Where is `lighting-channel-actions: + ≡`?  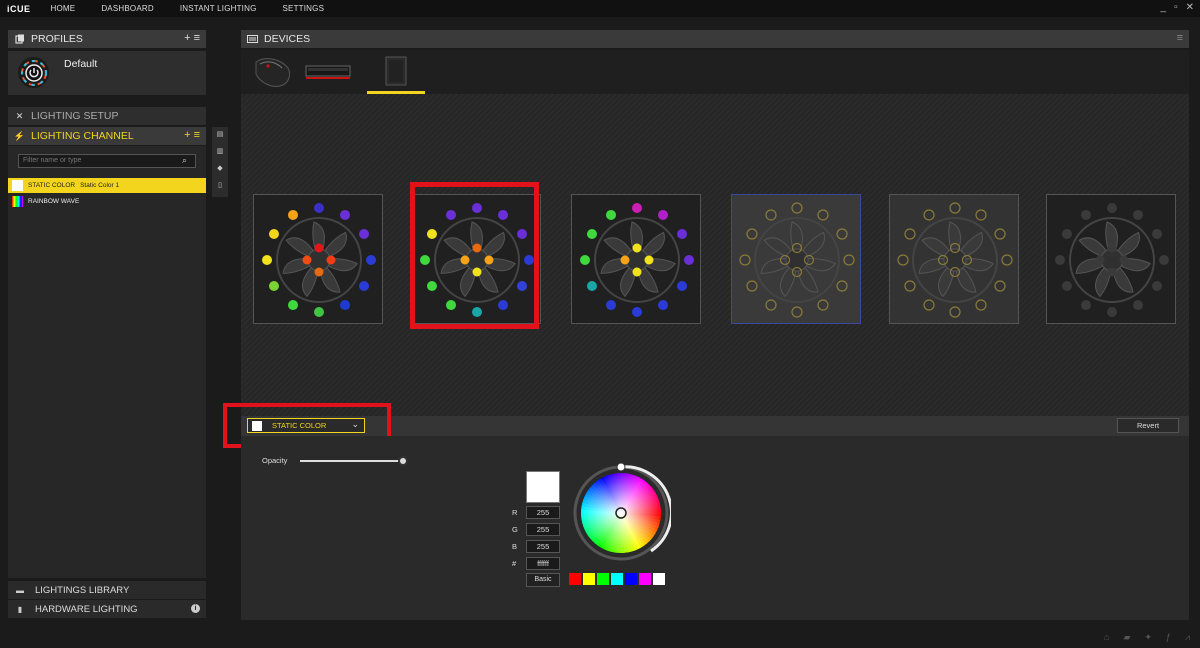
lighting-channel-actions: + ≡ is located at coordinates (192, 135).